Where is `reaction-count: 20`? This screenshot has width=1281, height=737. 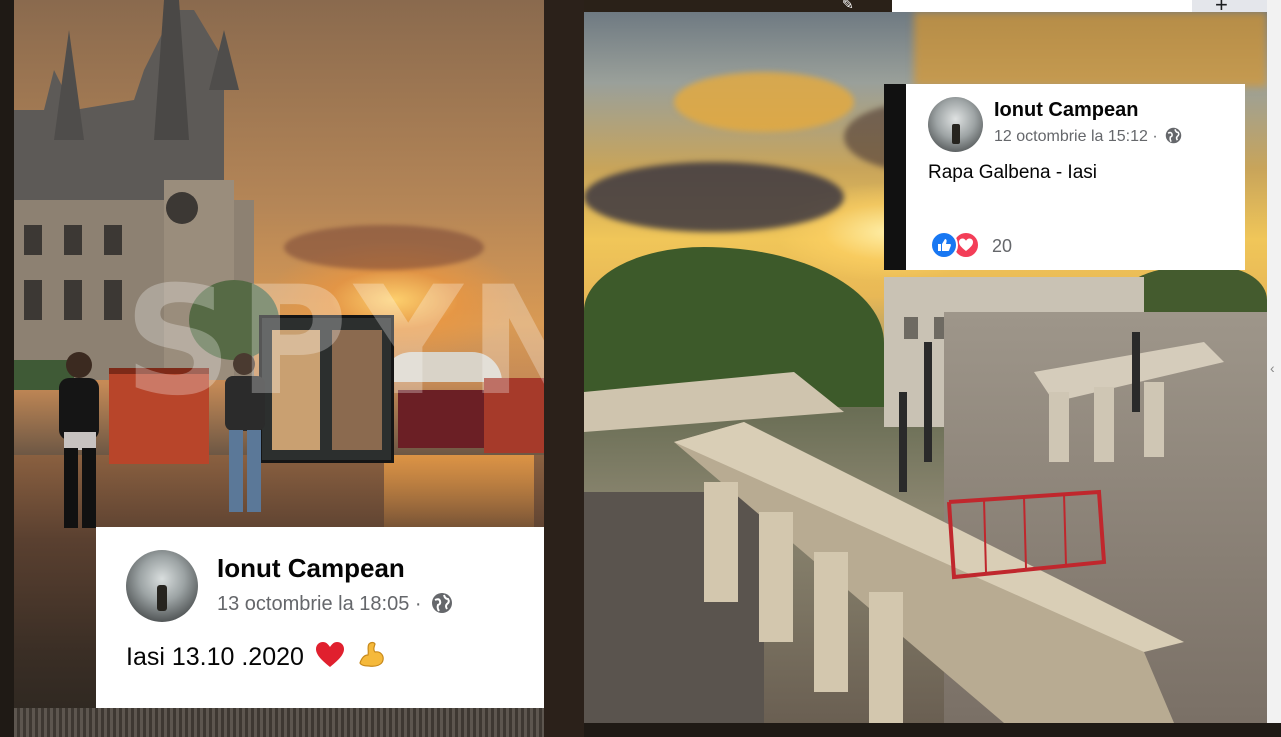
reaction-count: 20 is located at coordinates (1002, 246).